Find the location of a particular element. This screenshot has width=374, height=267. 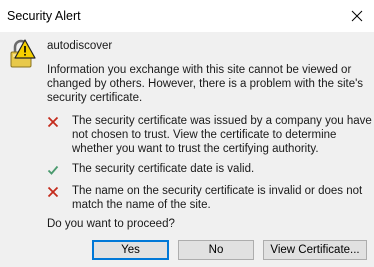

proceed-question: Do you want to proceed? is located at coordinates (111, 224).